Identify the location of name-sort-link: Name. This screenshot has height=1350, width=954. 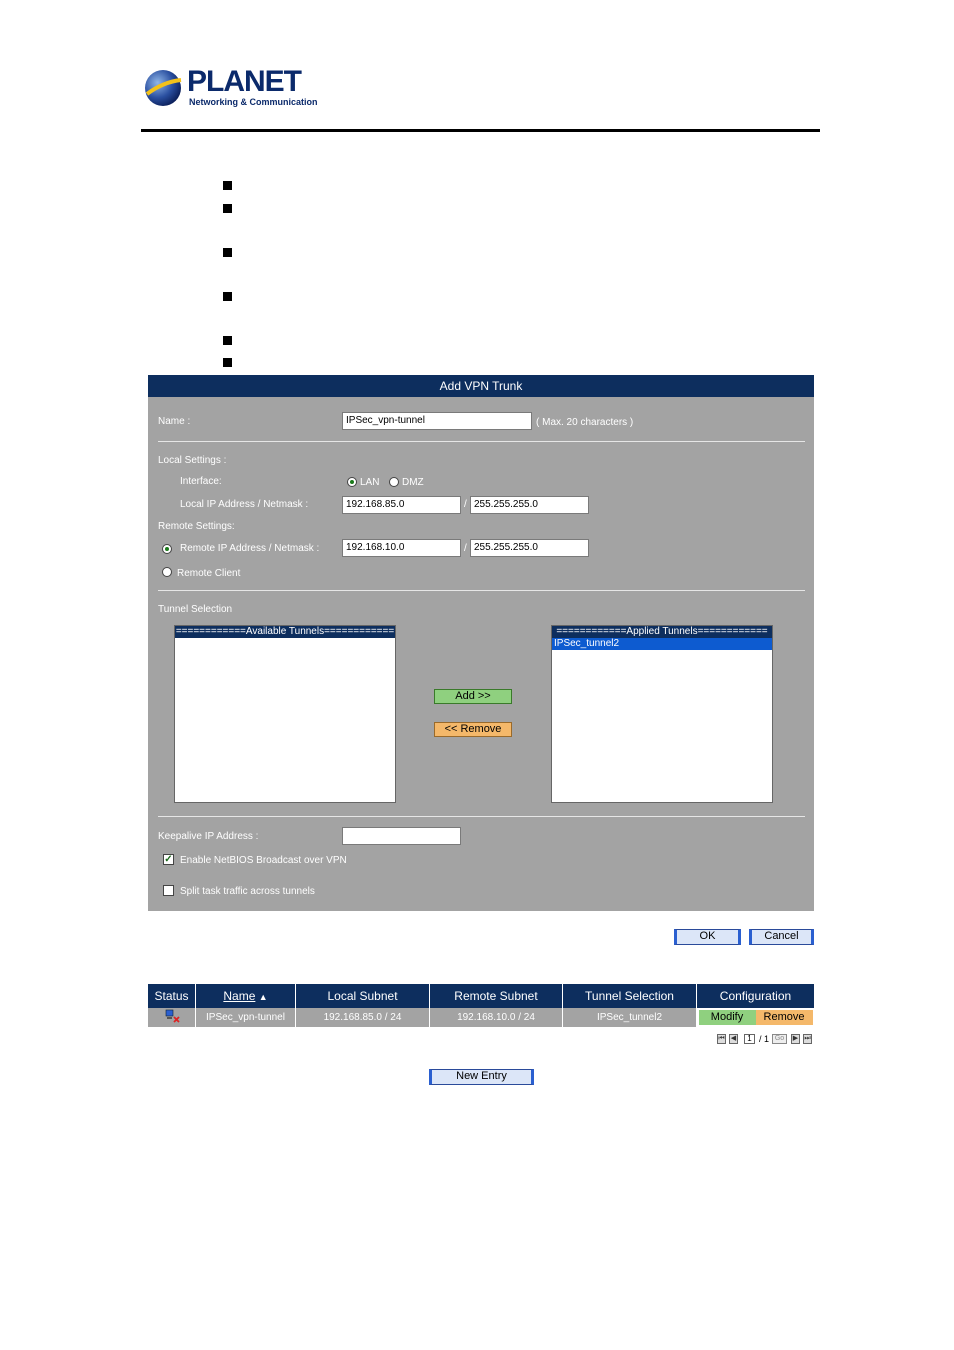
(239, 996).